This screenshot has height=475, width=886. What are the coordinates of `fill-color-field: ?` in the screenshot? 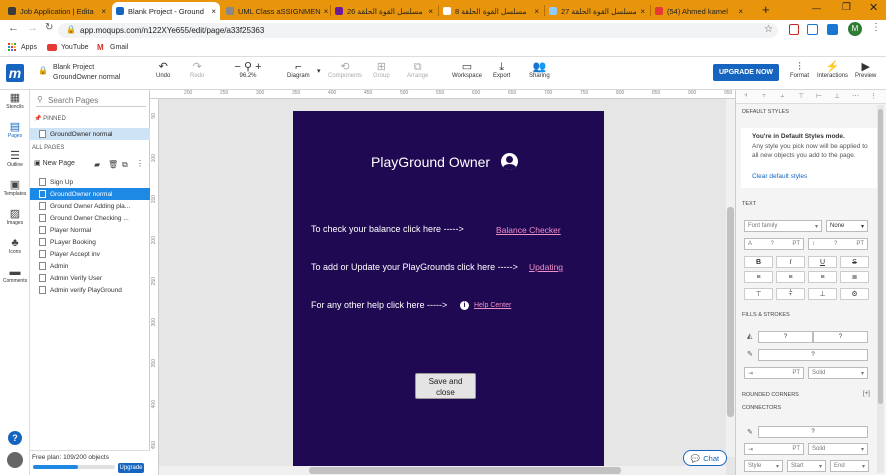 It's located at (785, 337).